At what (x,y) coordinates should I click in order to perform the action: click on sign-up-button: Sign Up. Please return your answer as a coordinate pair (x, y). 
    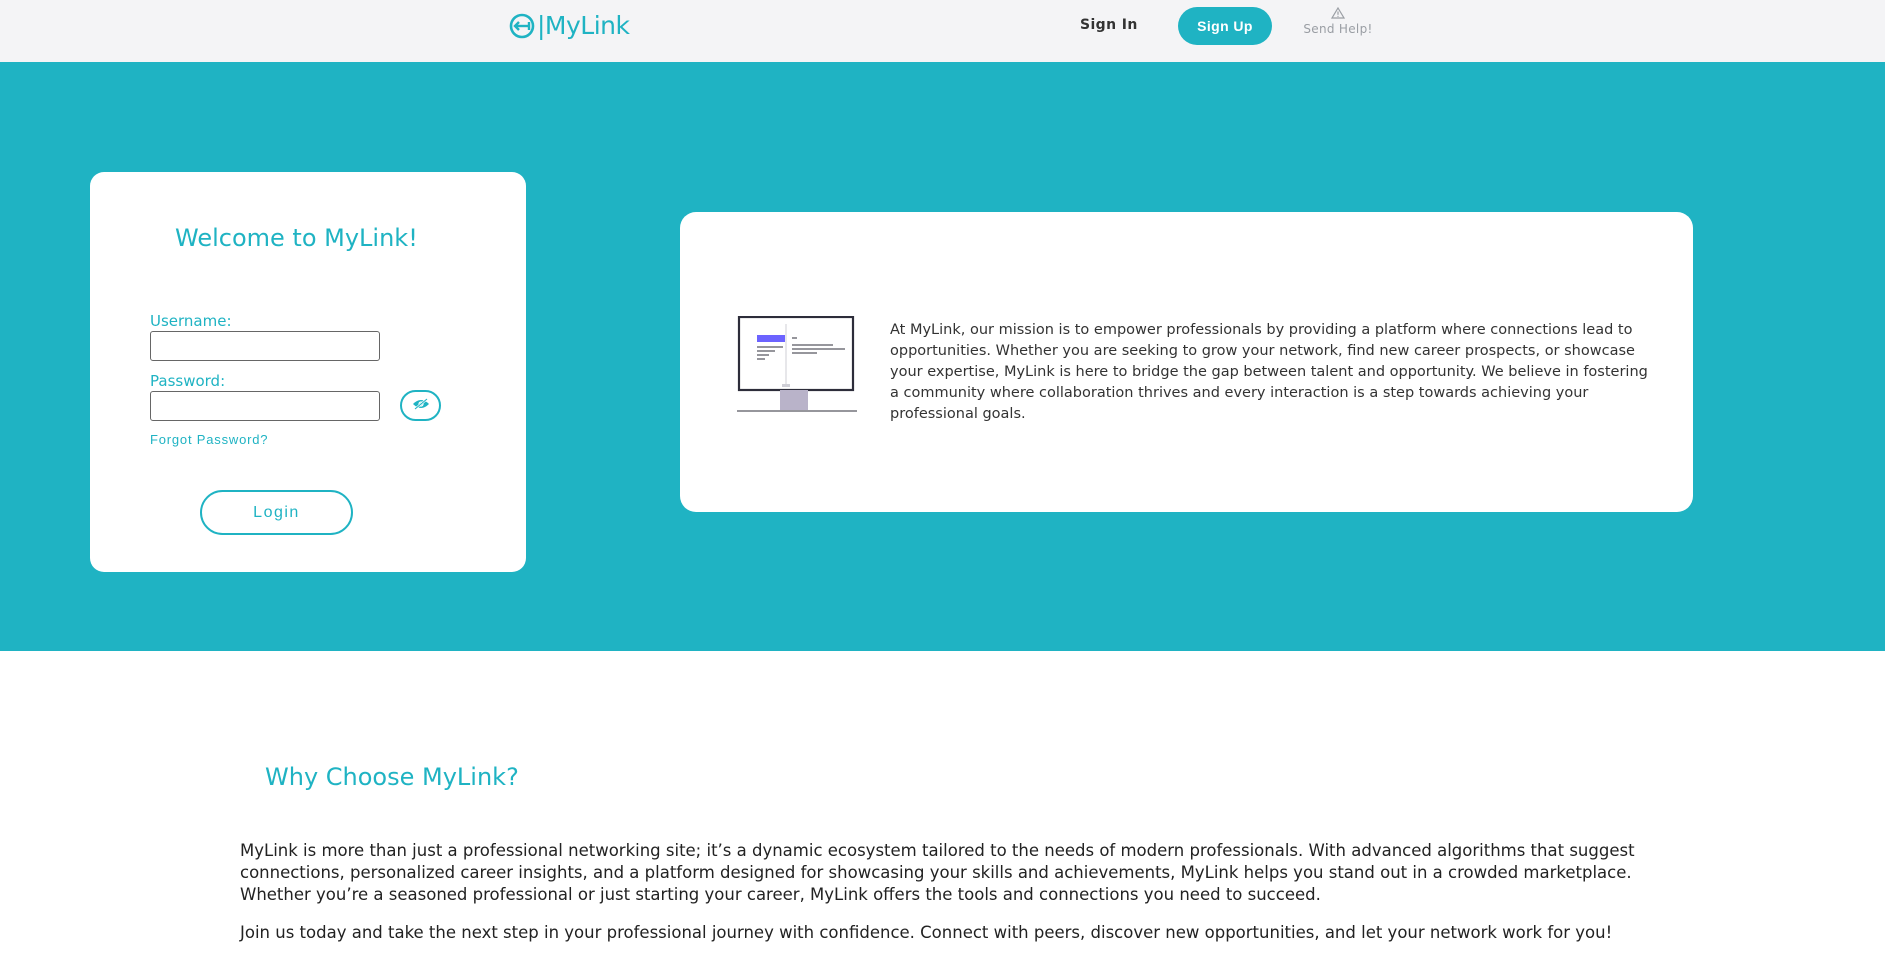
    Looking at the image, I should click on (1225, 26).